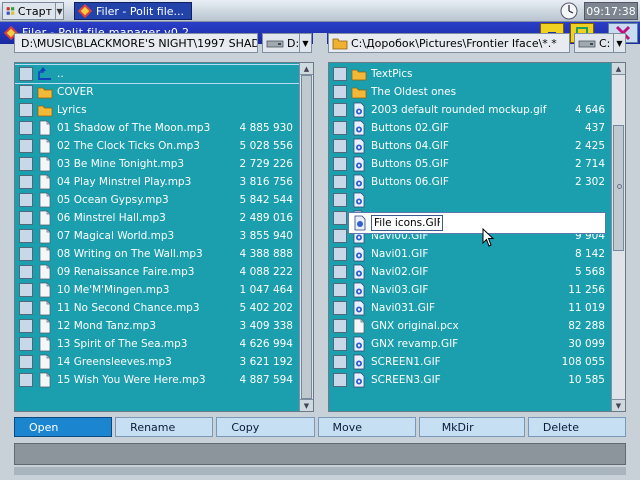 The width and height of the screenshot is (640, 480). What do you see at coordinates (470, 74) in the screenshot?
I see `file-row: TextPics` at bounding box center [470, 74].